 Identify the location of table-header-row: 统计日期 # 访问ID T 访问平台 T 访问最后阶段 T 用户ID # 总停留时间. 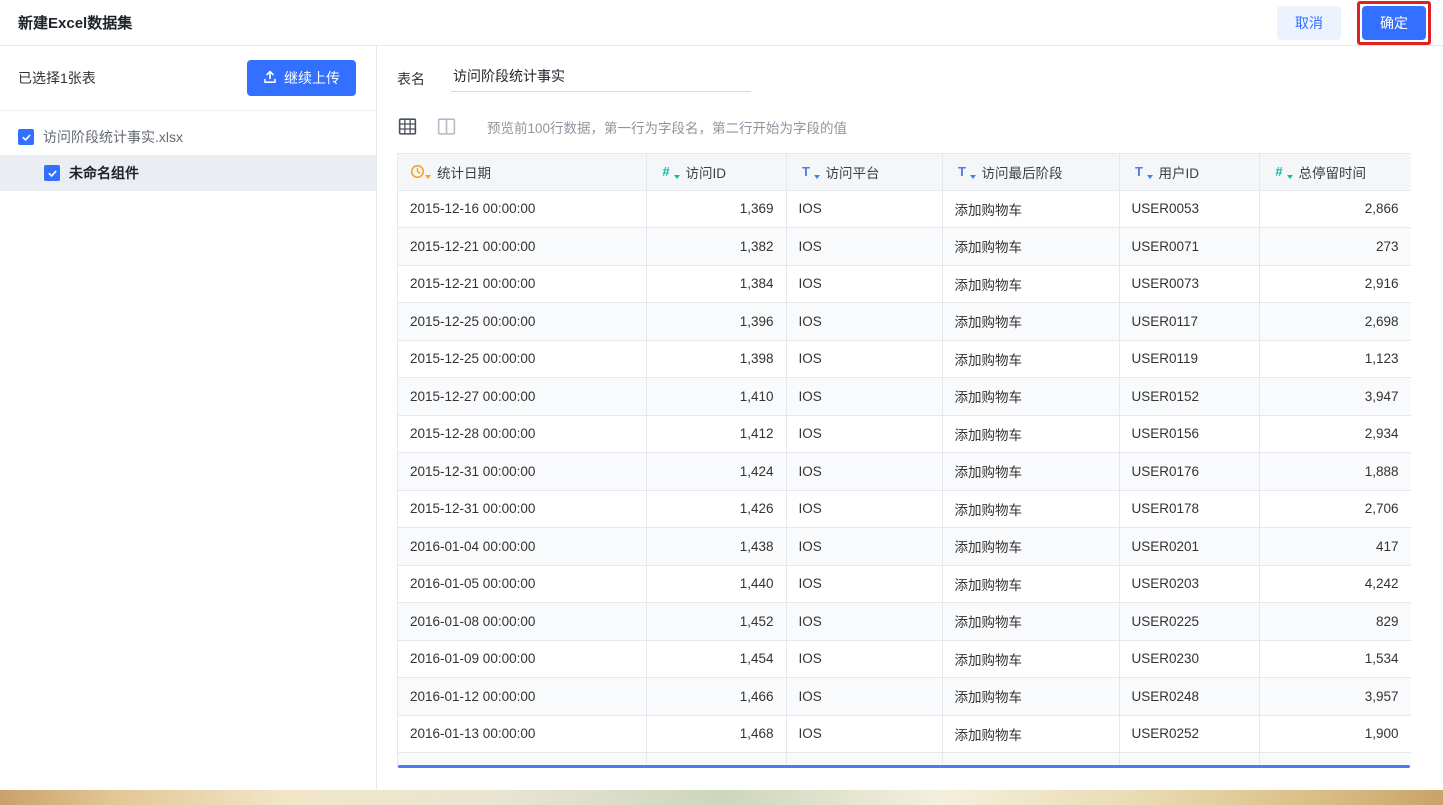
(904, 172).